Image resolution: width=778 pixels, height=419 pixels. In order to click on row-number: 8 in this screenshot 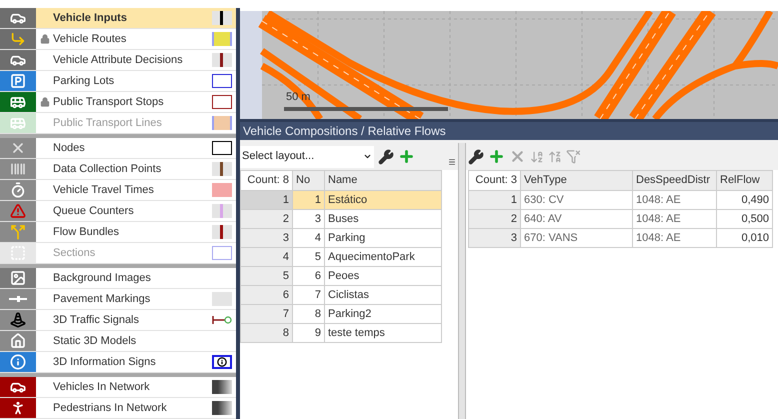, I will do `click(266, 333)`.